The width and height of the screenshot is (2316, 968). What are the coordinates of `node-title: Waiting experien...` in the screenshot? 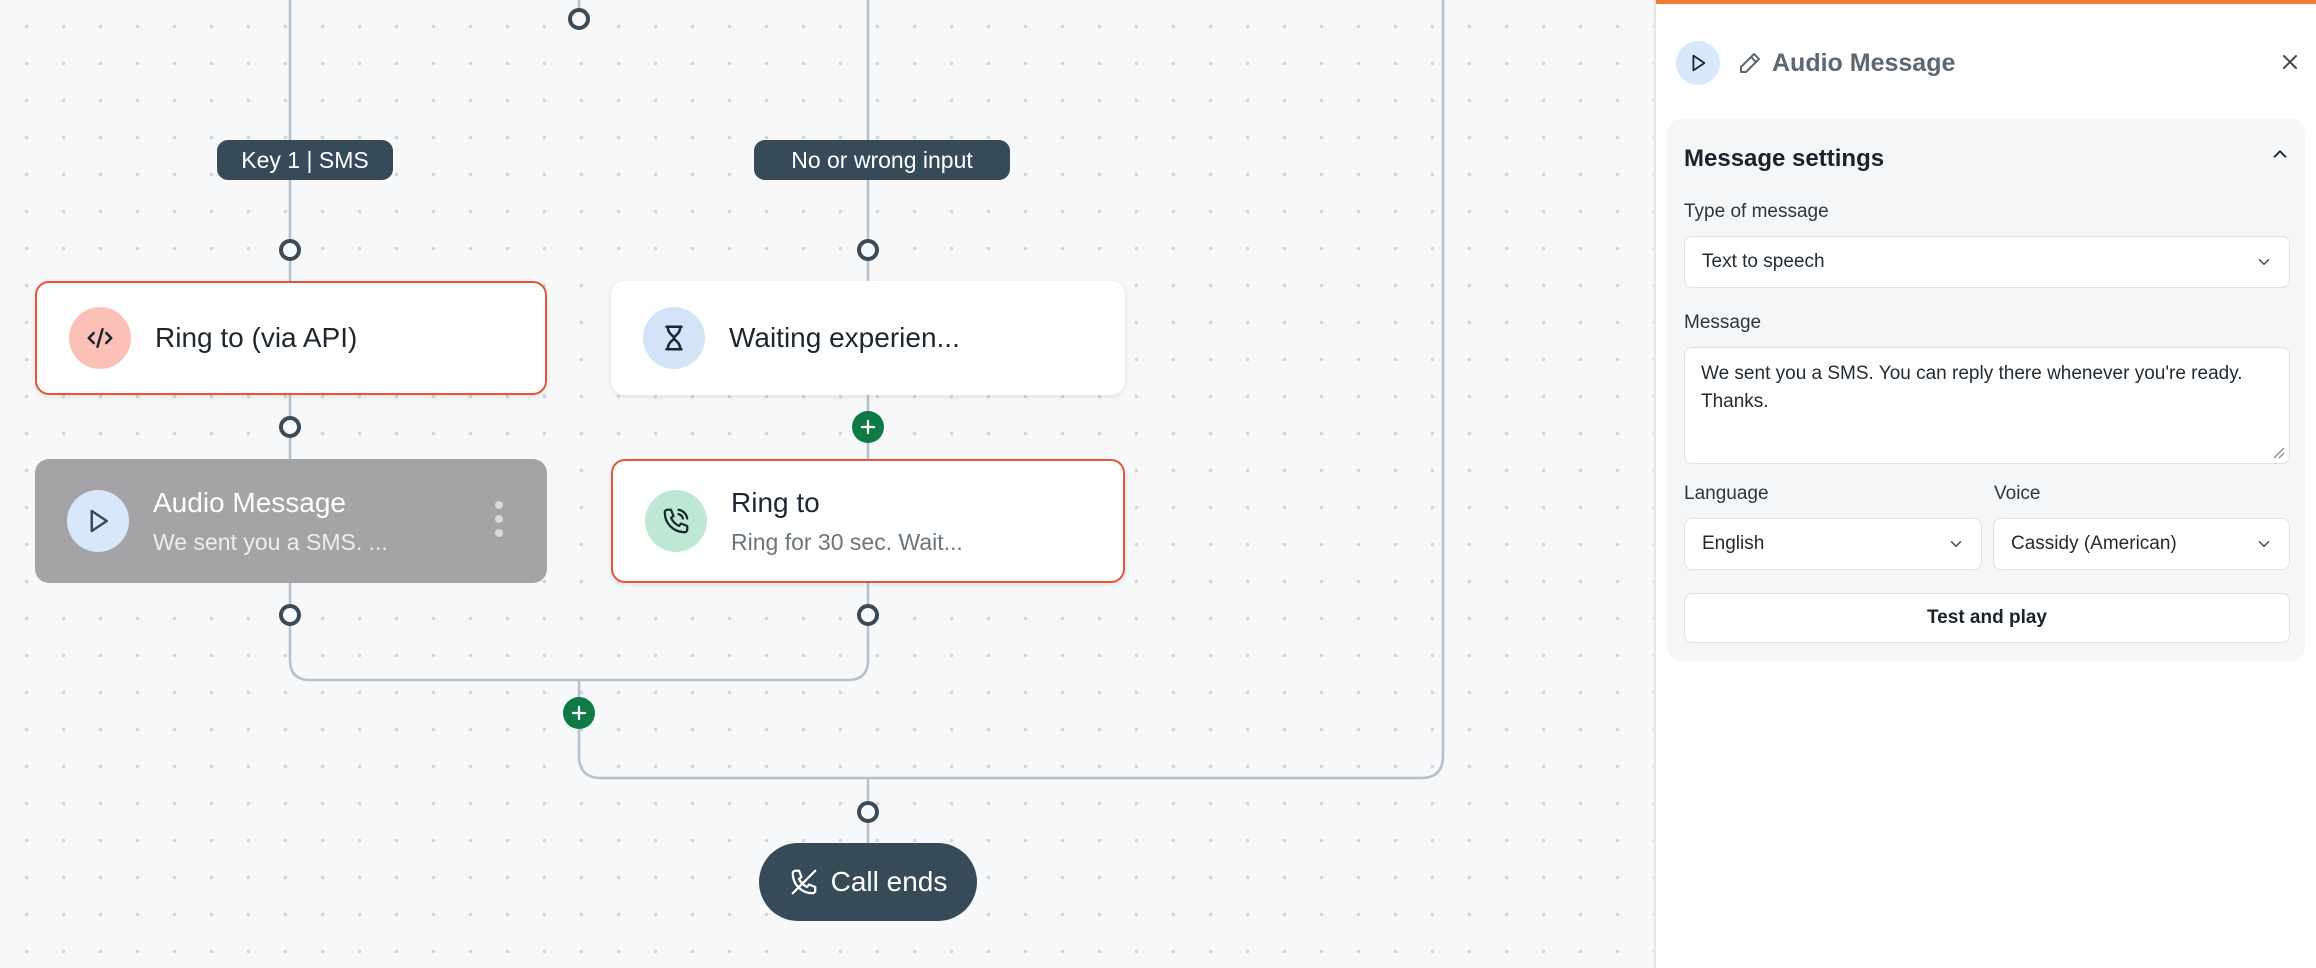 It's located at (844, 337).